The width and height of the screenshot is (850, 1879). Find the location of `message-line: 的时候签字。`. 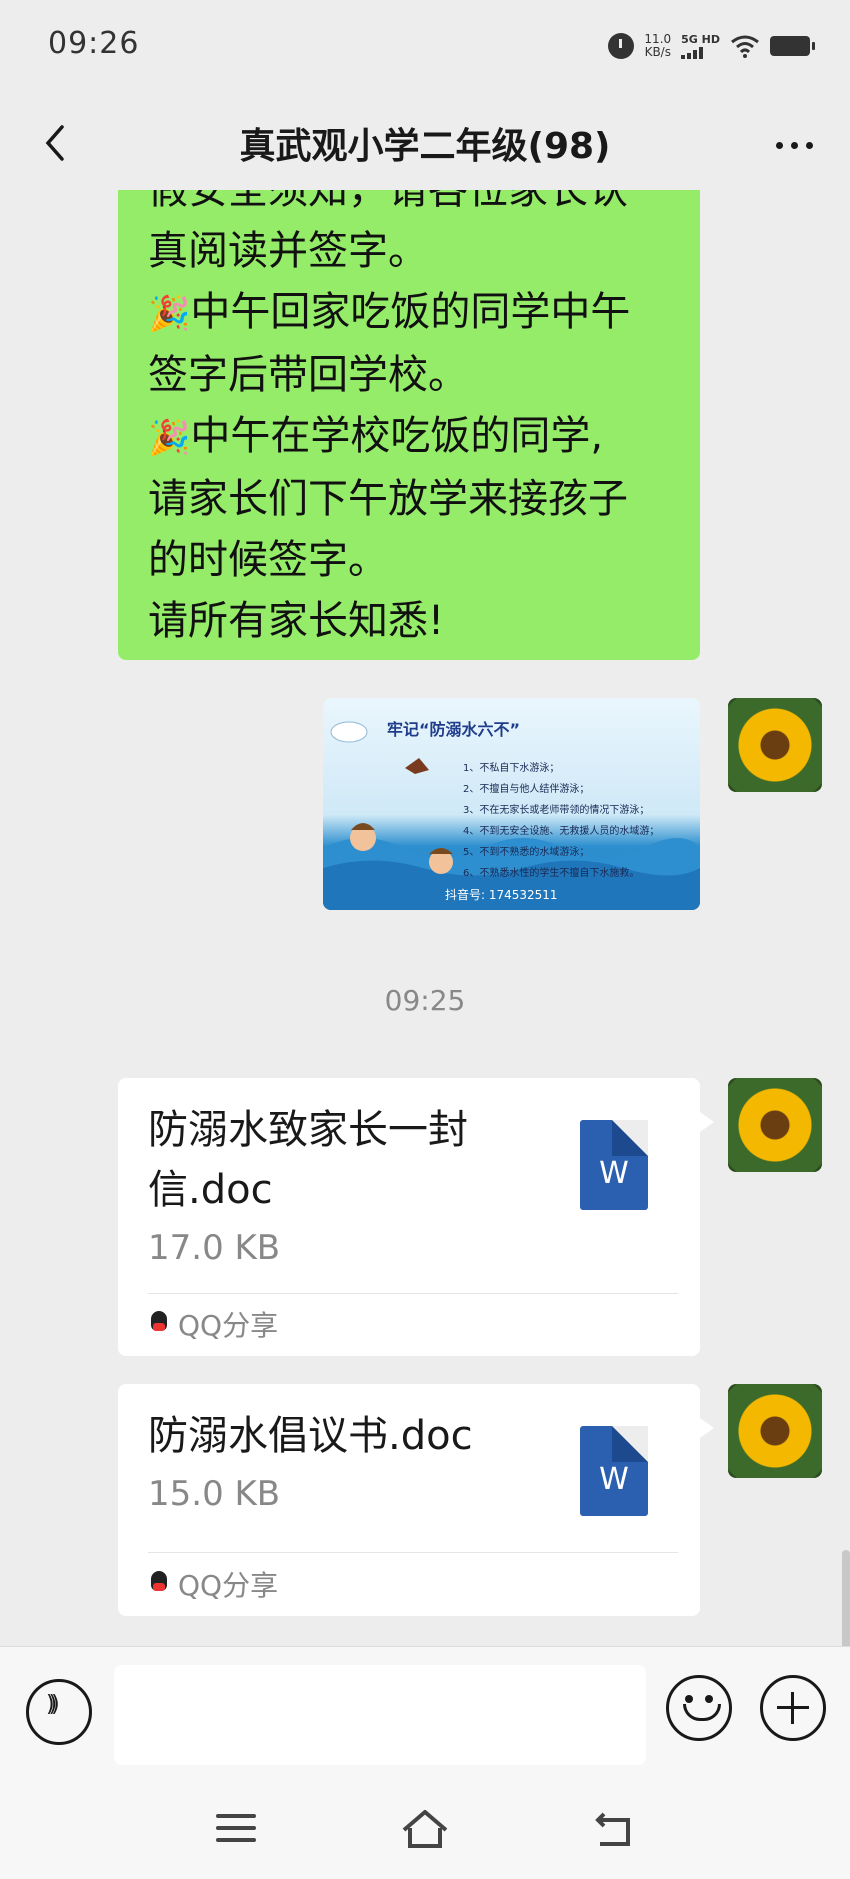

message-line: 的时候签字。 is located at coordinates (409, 560).